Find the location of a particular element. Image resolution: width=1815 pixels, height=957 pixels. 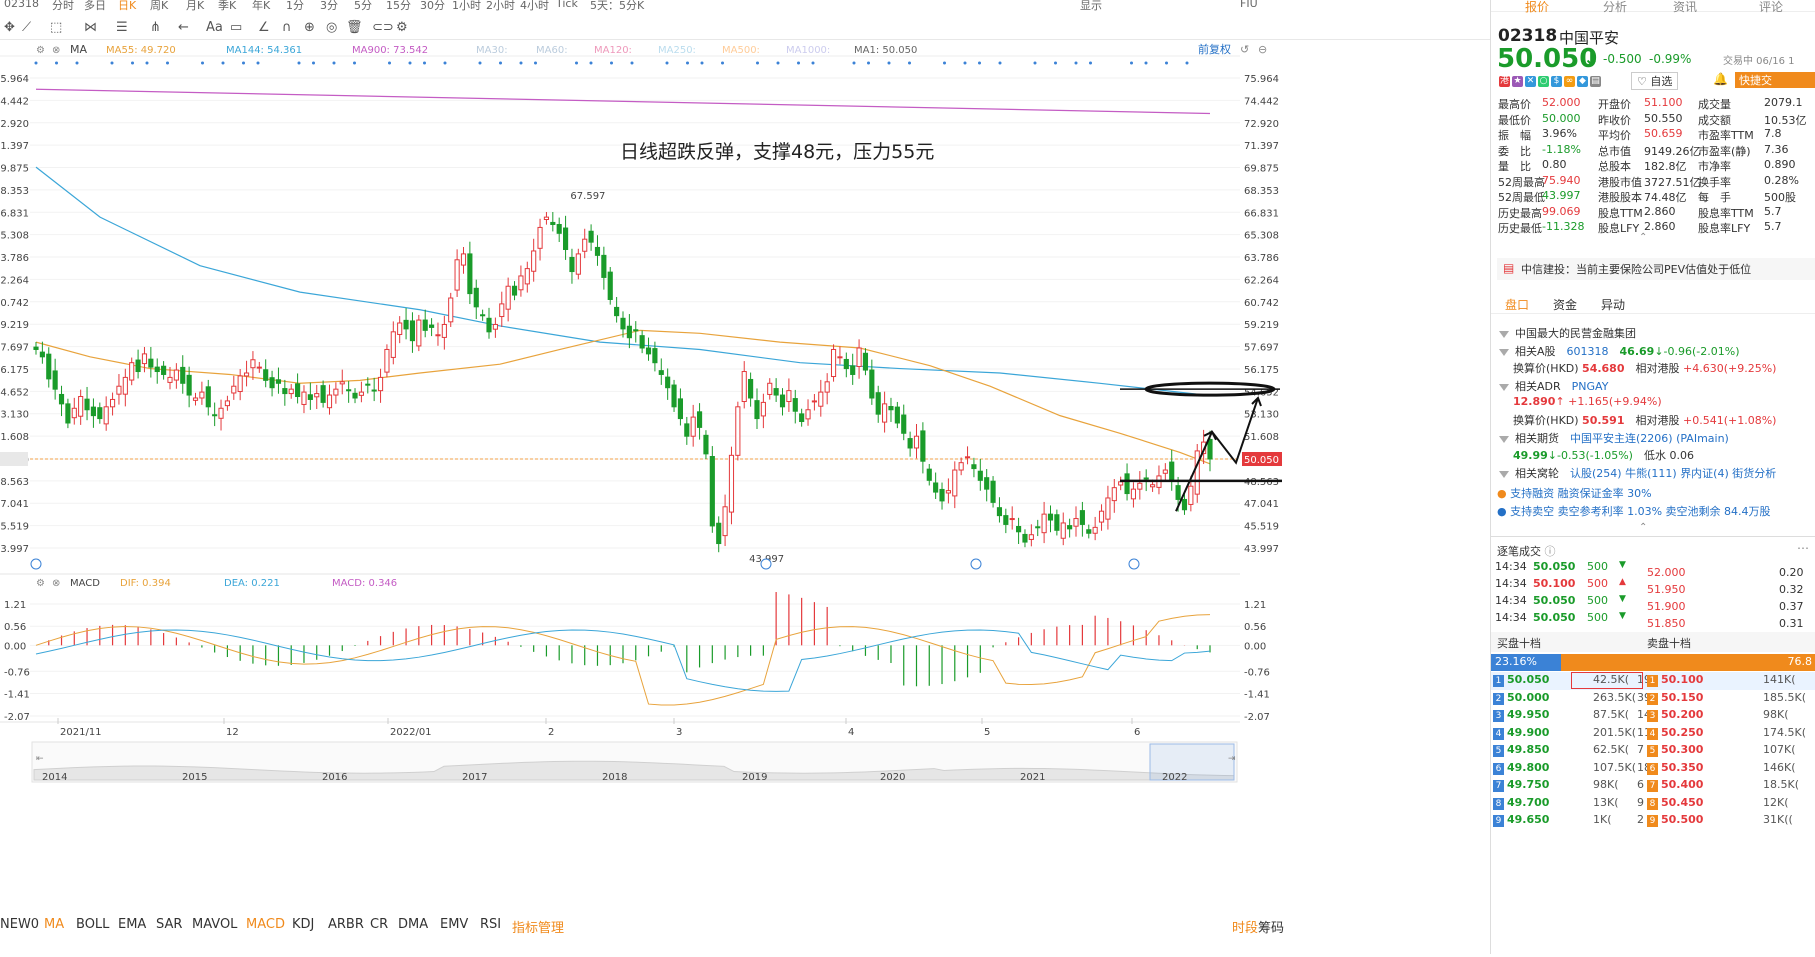

watchlist-button: ♡ 自选 is located at coordinates (1655, 81).